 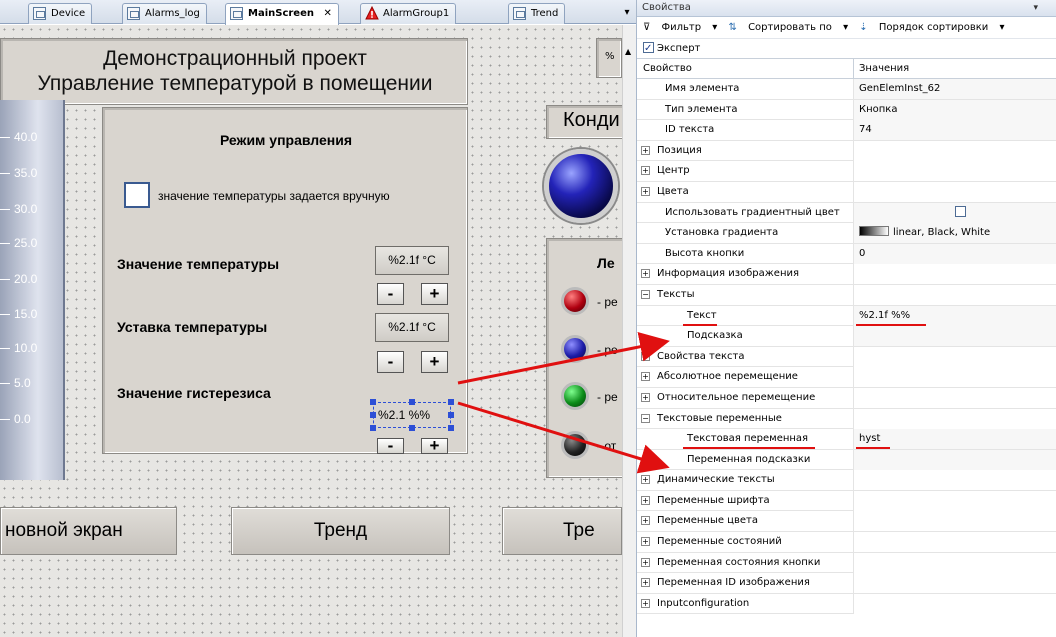 I want to click on property-value: 0, so click(x=862, y=254).